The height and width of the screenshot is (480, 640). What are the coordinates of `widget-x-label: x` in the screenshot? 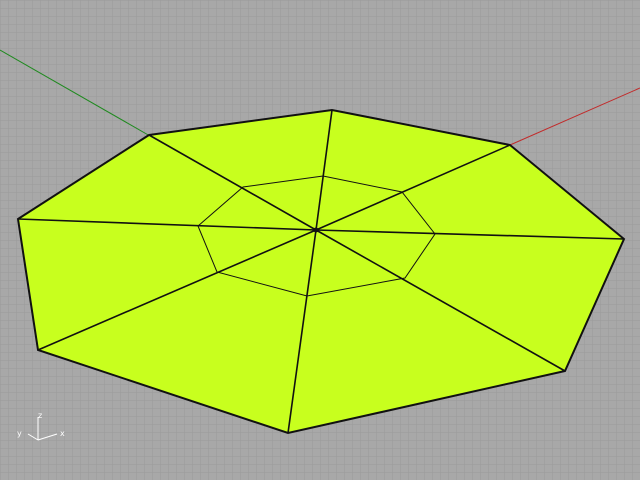 It's located at (62, 433).